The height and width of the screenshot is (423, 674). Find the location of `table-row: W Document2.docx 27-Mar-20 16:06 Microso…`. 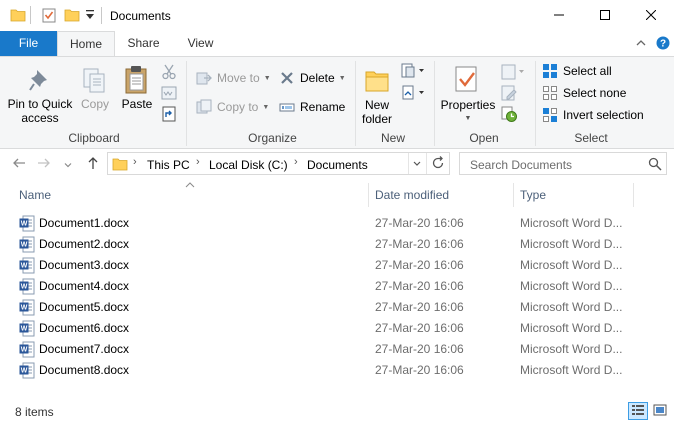

table-row: W Document2.docx 27-Mar-20 16:06 Microso… is located at coordinates (320, 244).